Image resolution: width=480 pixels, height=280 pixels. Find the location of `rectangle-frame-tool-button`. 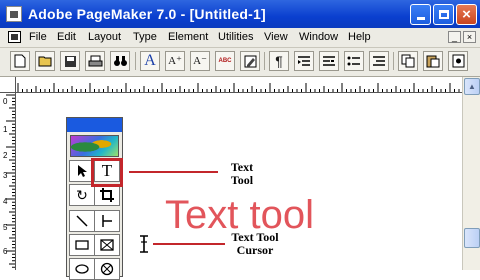

rectangle-frame-tool-button is located at coordinates (107, 245).